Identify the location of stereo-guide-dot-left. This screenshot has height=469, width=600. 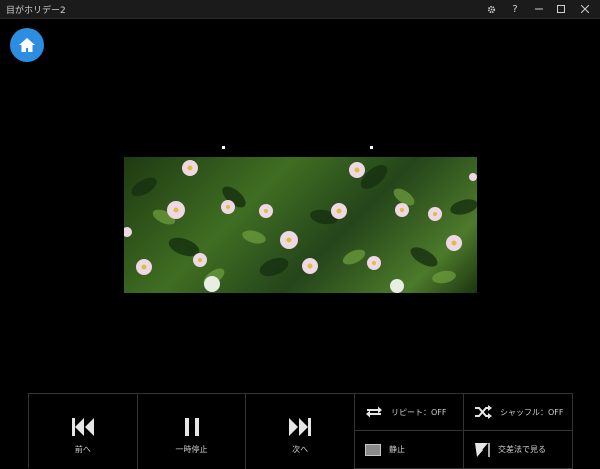
(223, 147).